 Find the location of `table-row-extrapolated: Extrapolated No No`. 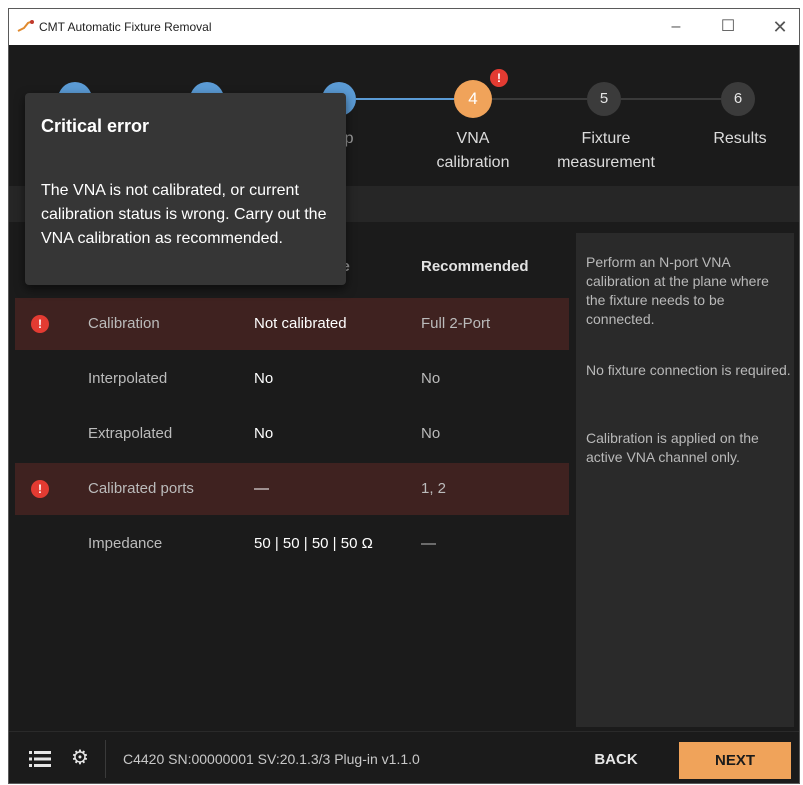

table-row-extrapolated: Extrapolated No No is located at coordinates (292, 434).